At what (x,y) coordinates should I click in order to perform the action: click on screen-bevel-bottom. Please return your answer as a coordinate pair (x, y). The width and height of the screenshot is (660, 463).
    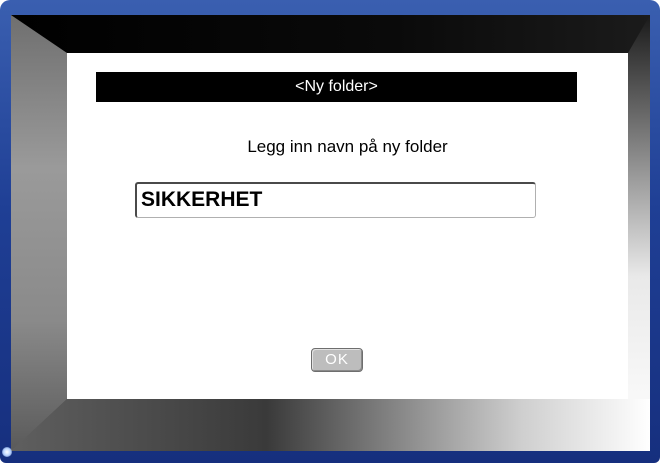
    Looking at the image, I should click on (330, 425).